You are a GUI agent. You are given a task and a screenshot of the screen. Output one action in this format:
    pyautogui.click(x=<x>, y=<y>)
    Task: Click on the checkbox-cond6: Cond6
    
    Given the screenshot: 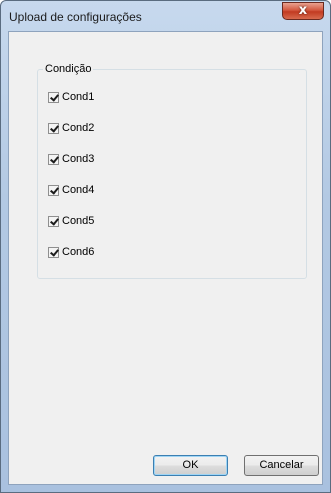 What is the action you would take?
    pyautogui.click(x=71, y=252)
    